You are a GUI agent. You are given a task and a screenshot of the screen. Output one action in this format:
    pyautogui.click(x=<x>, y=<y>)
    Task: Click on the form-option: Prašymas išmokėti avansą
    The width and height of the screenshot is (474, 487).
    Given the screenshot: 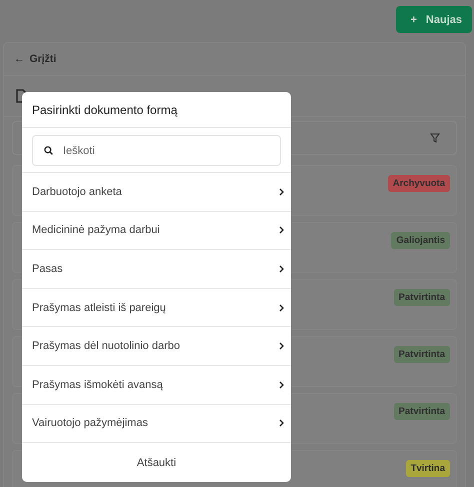 What is the action you would take?
    pyautogui.click(x=156, y=385)
    